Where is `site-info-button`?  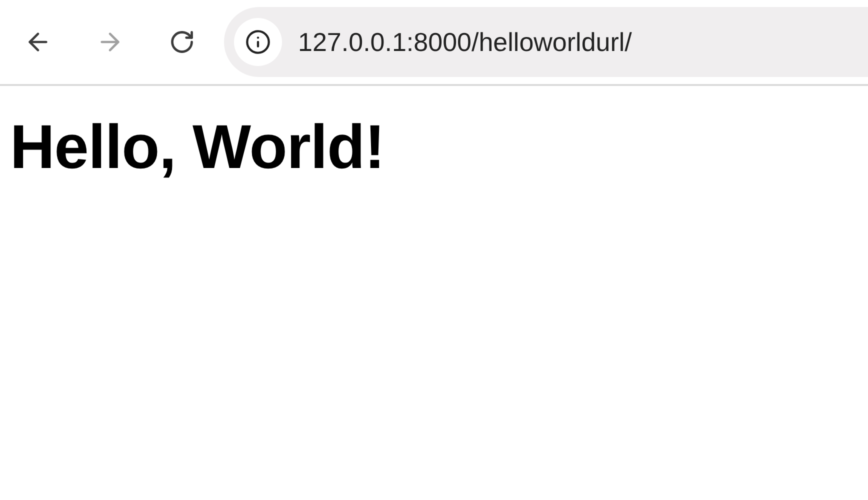 site-info-button is located at coordinates (258, 42).